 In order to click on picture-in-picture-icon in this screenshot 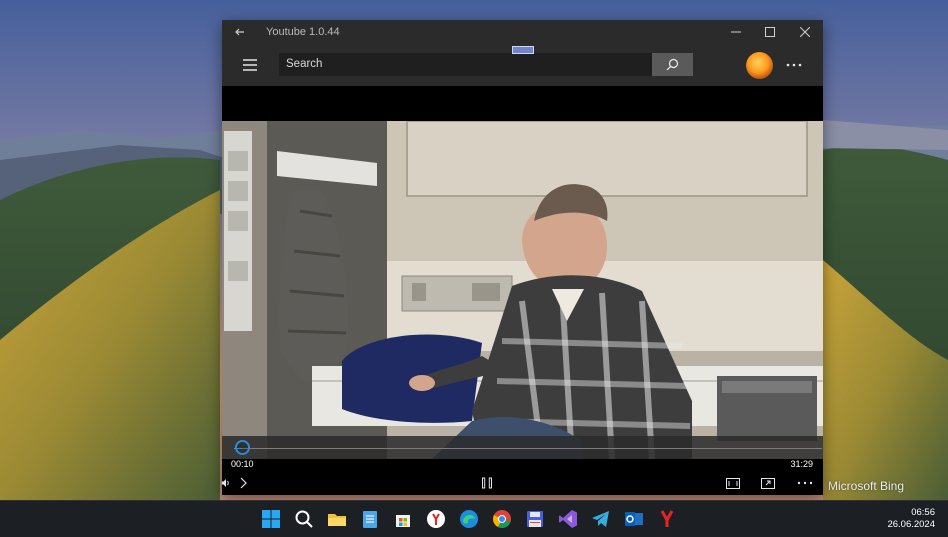, I will do `click(768, 483)`.